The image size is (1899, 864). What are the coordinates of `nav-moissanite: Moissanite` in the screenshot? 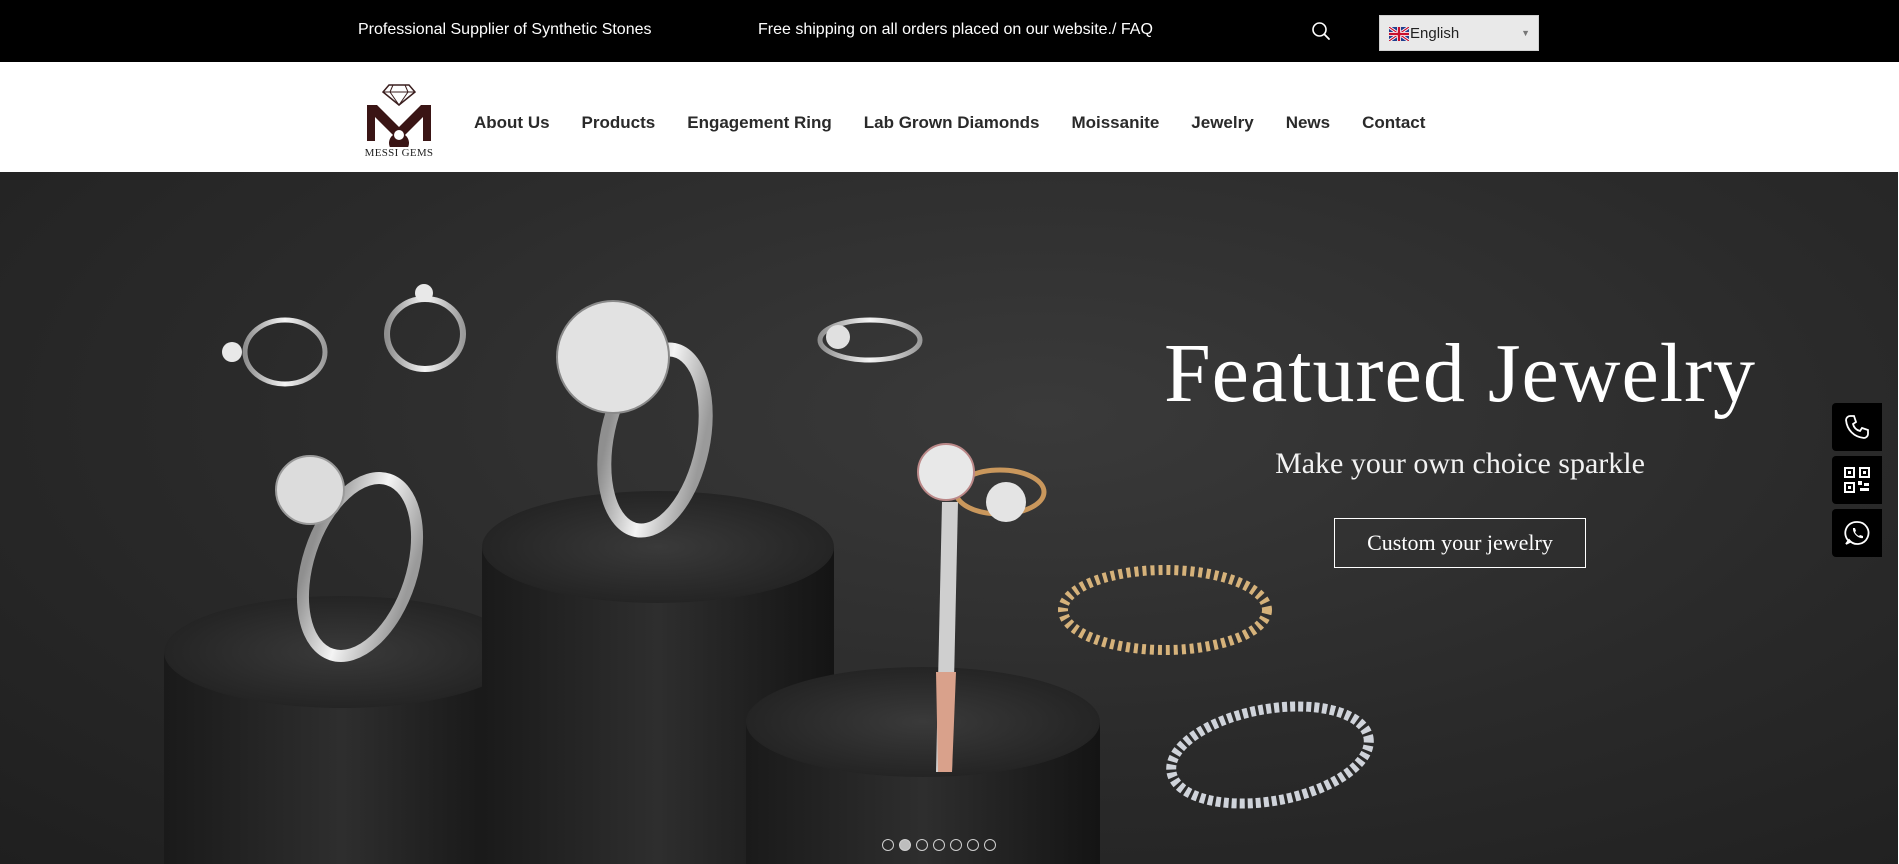 It's located at (1115, 123).